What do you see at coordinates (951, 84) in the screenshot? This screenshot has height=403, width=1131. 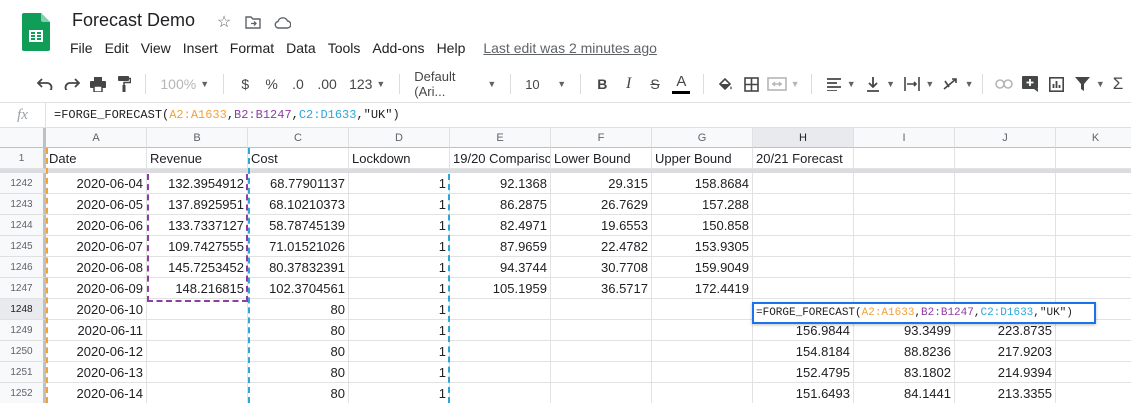 I see `text-rotation-icon` at bounding box center [951, 84].